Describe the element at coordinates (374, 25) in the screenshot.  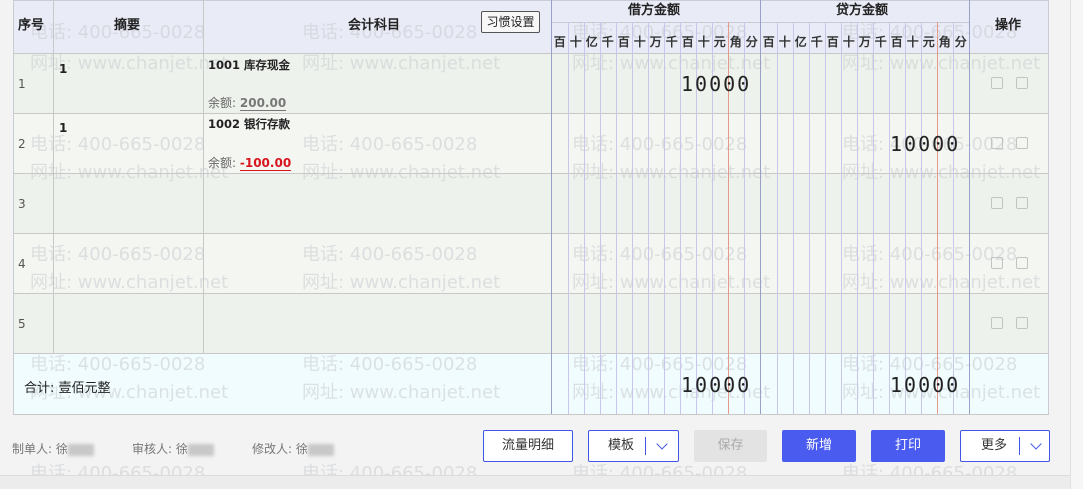
I see `header-subject: 会计科目` at that location.